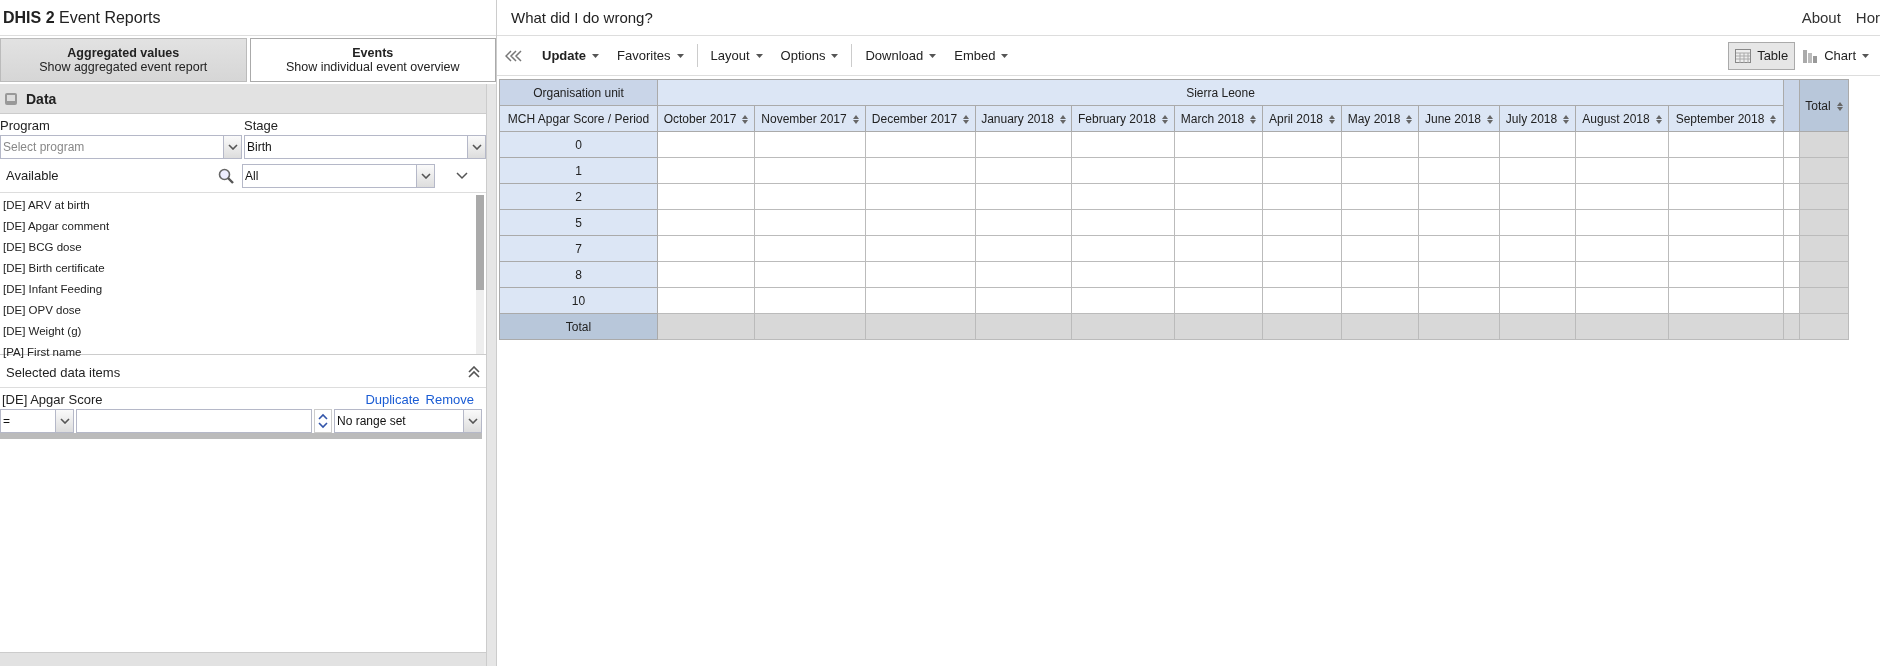 The width and height of the screenshot is (1880, 666). What do you see at coordinates (338, 175) in the screenshot?
I see `filter-select: All` at bounding box center [338, 175].